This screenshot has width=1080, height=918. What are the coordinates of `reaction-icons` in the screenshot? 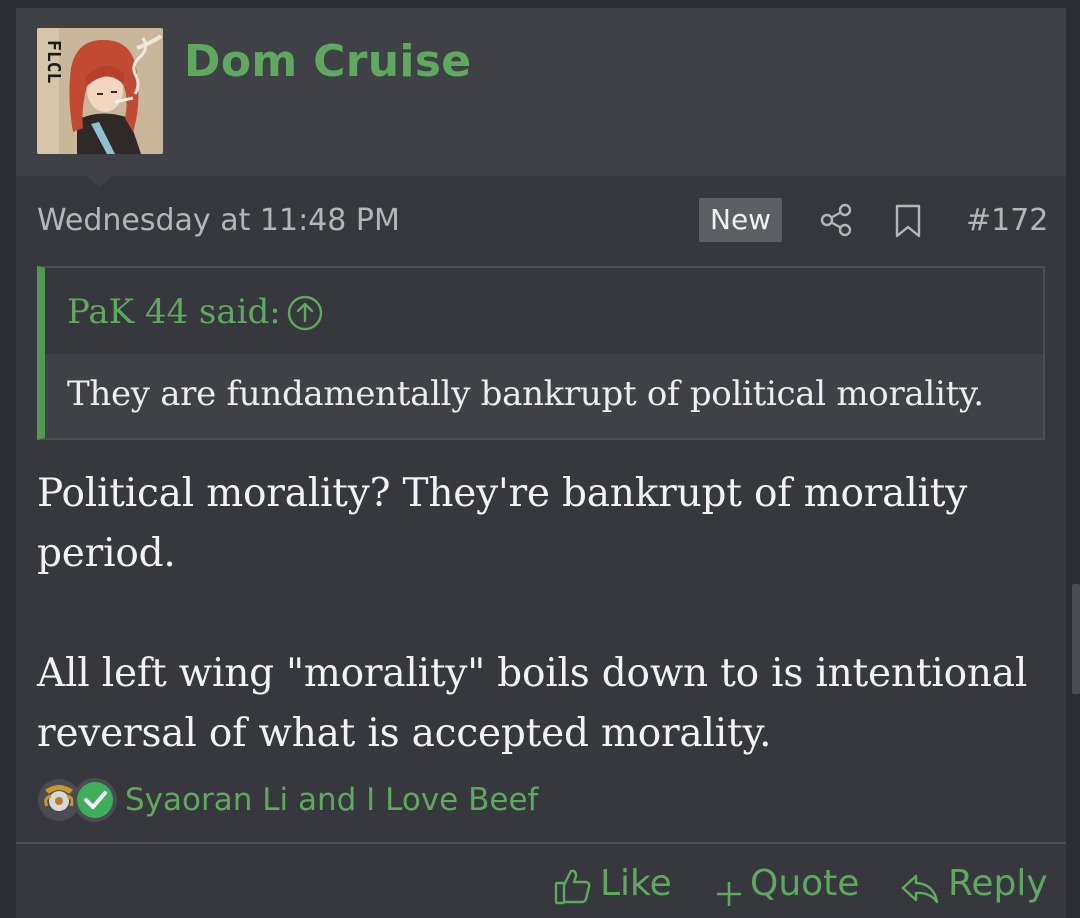 It's located at (79, 800).